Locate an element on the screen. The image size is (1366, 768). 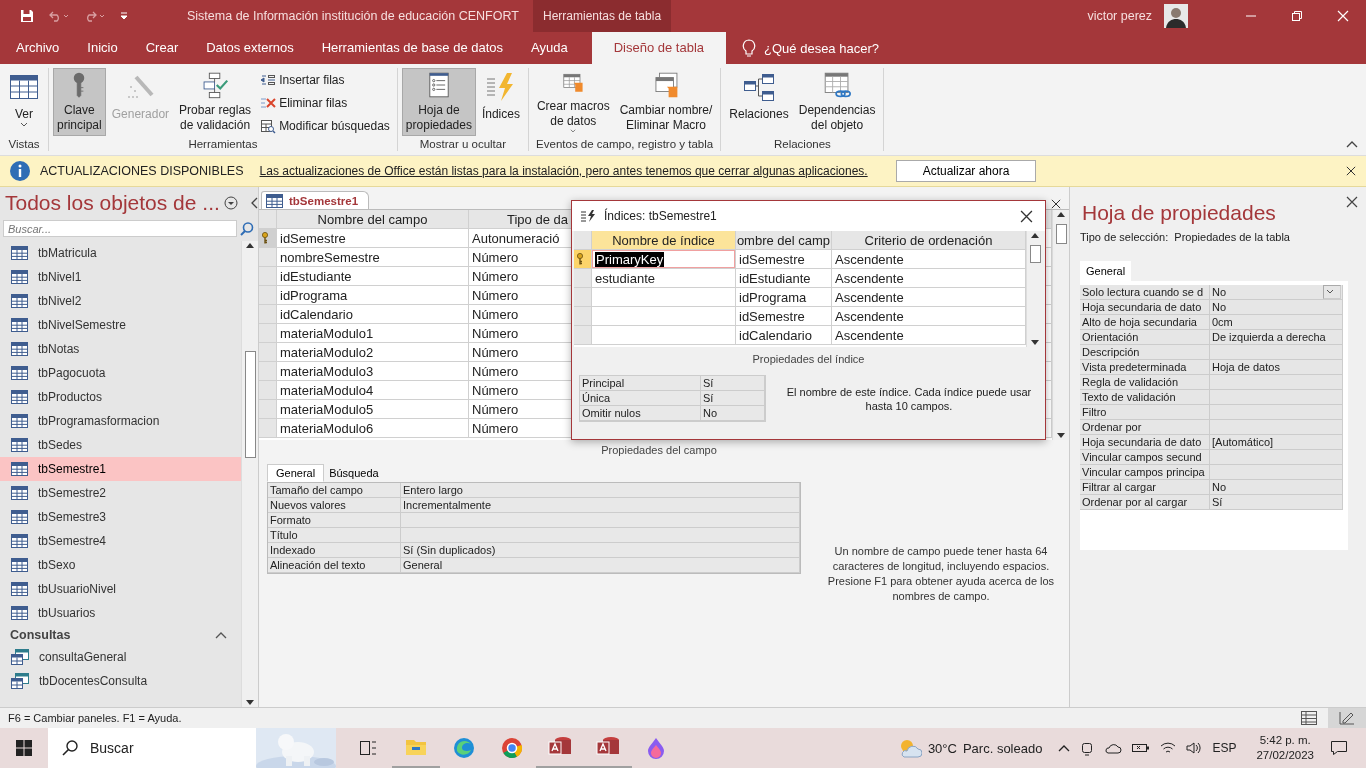
ribbon-tab: Crear is located at coordinates (162, 48).